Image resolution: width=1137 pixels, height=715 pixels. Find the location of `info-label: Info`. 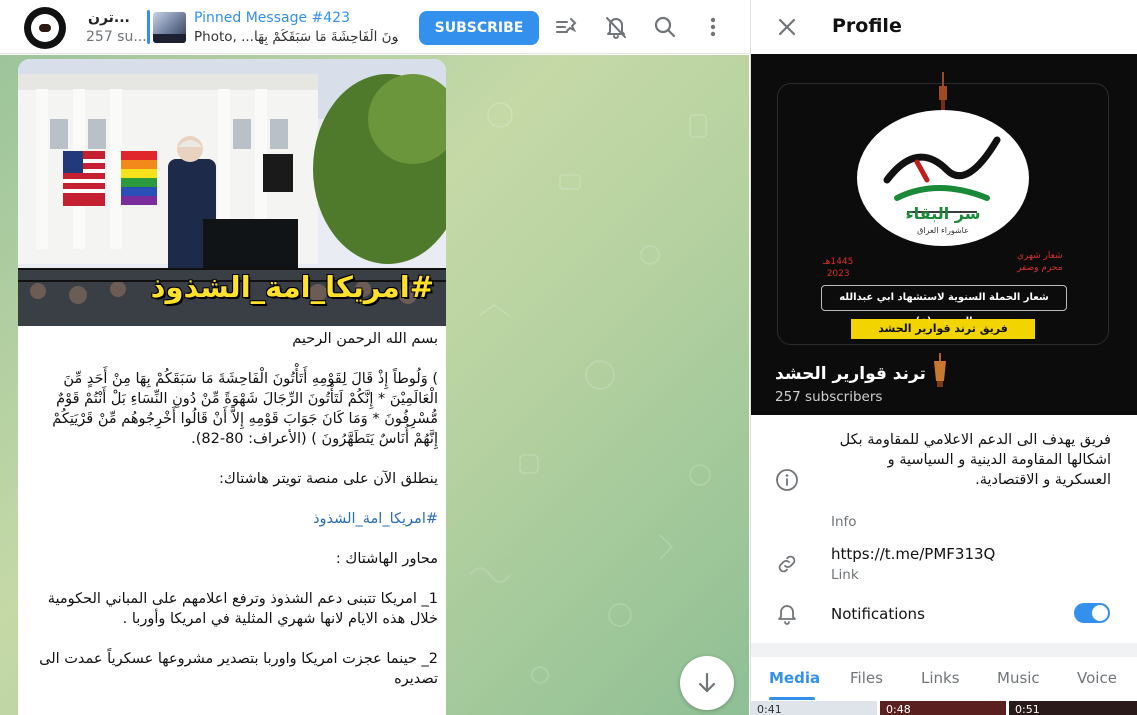

info-label: Info is located at coordinates (844, 522).